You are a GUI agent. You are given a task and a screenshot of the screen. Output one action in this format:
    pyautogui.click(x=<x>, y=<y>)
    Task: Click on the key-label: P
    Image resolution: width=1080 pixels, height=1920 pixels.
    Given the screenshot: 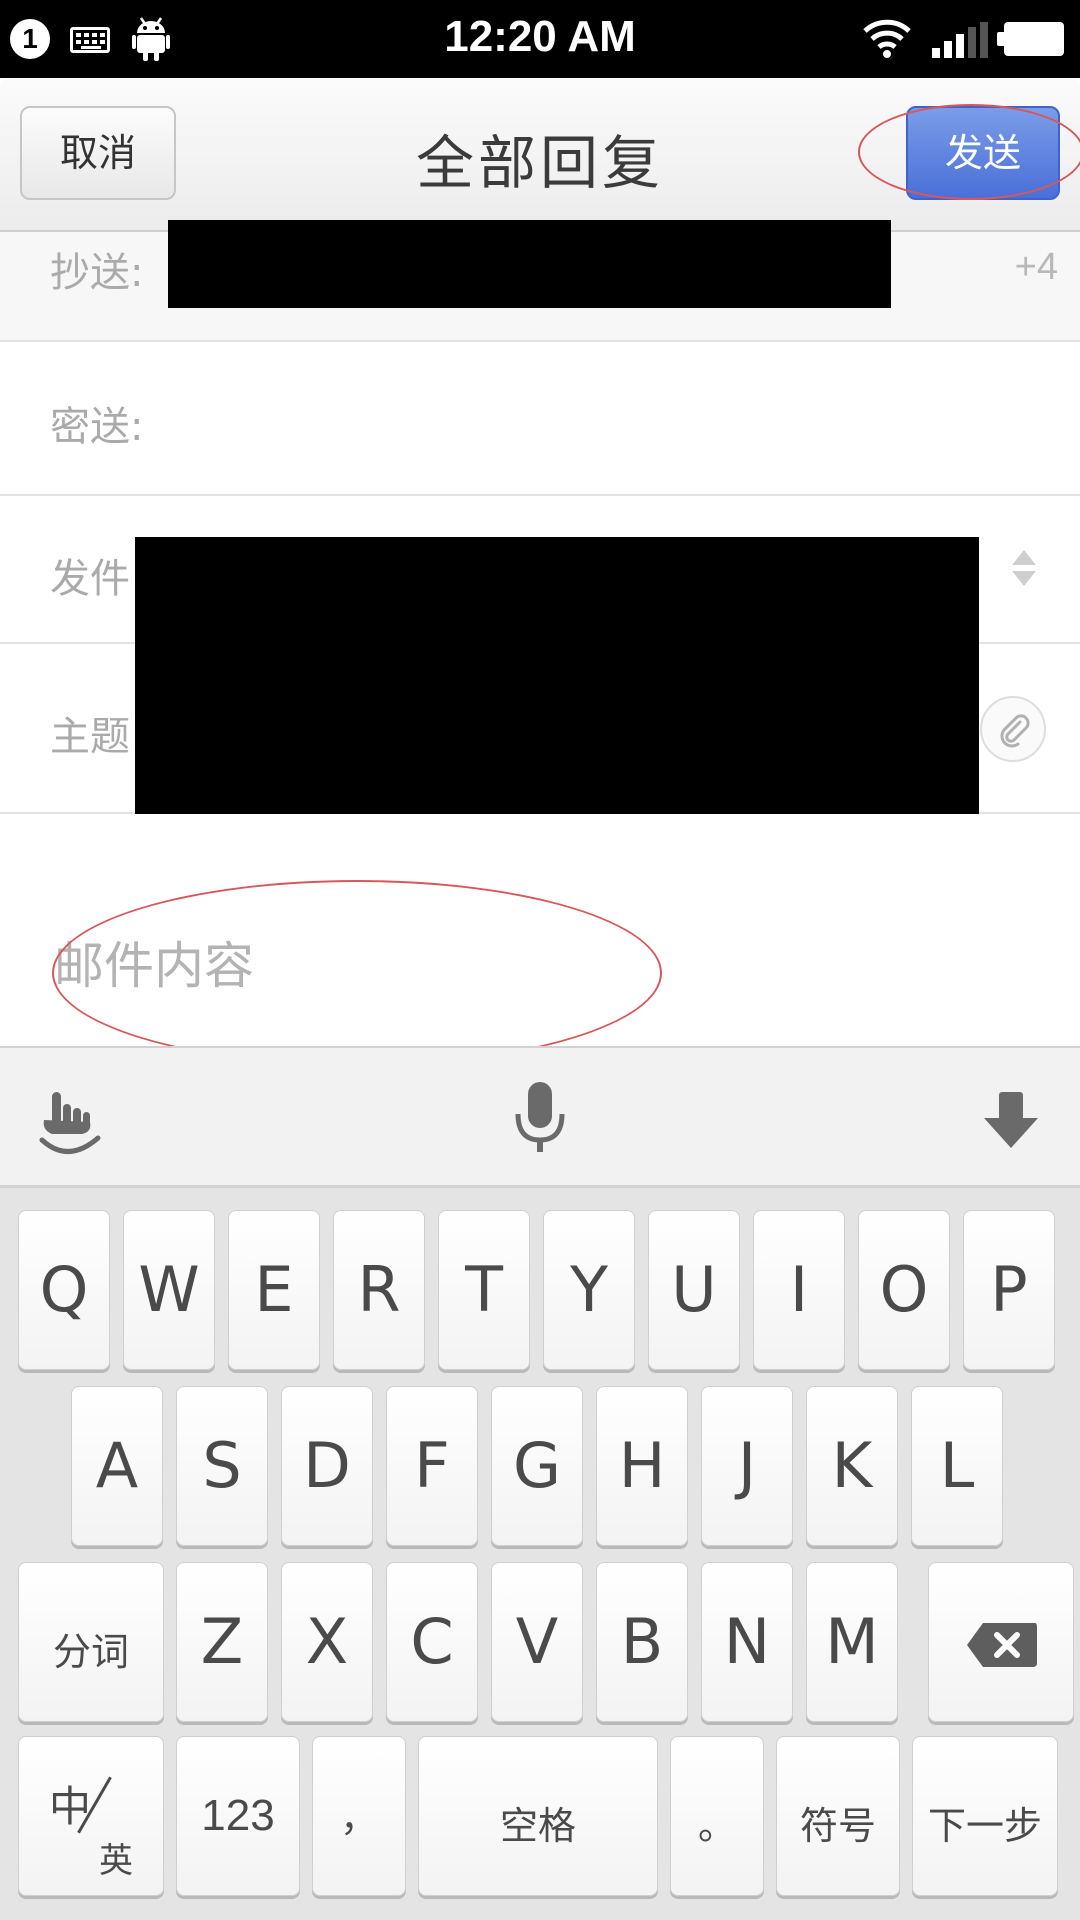 What is the action you would take?
    pyautogui.click(x=1009, y=1289)
    